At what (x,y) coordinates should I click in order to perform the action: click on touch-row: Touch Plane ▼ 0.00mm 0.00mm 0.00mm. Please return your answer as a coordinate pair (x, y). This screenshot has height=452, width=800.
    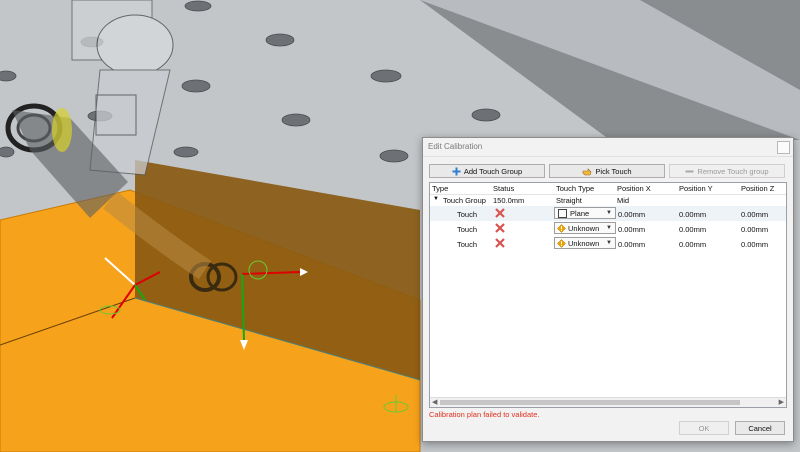
    Looking at the image, I should click on (608, 213).